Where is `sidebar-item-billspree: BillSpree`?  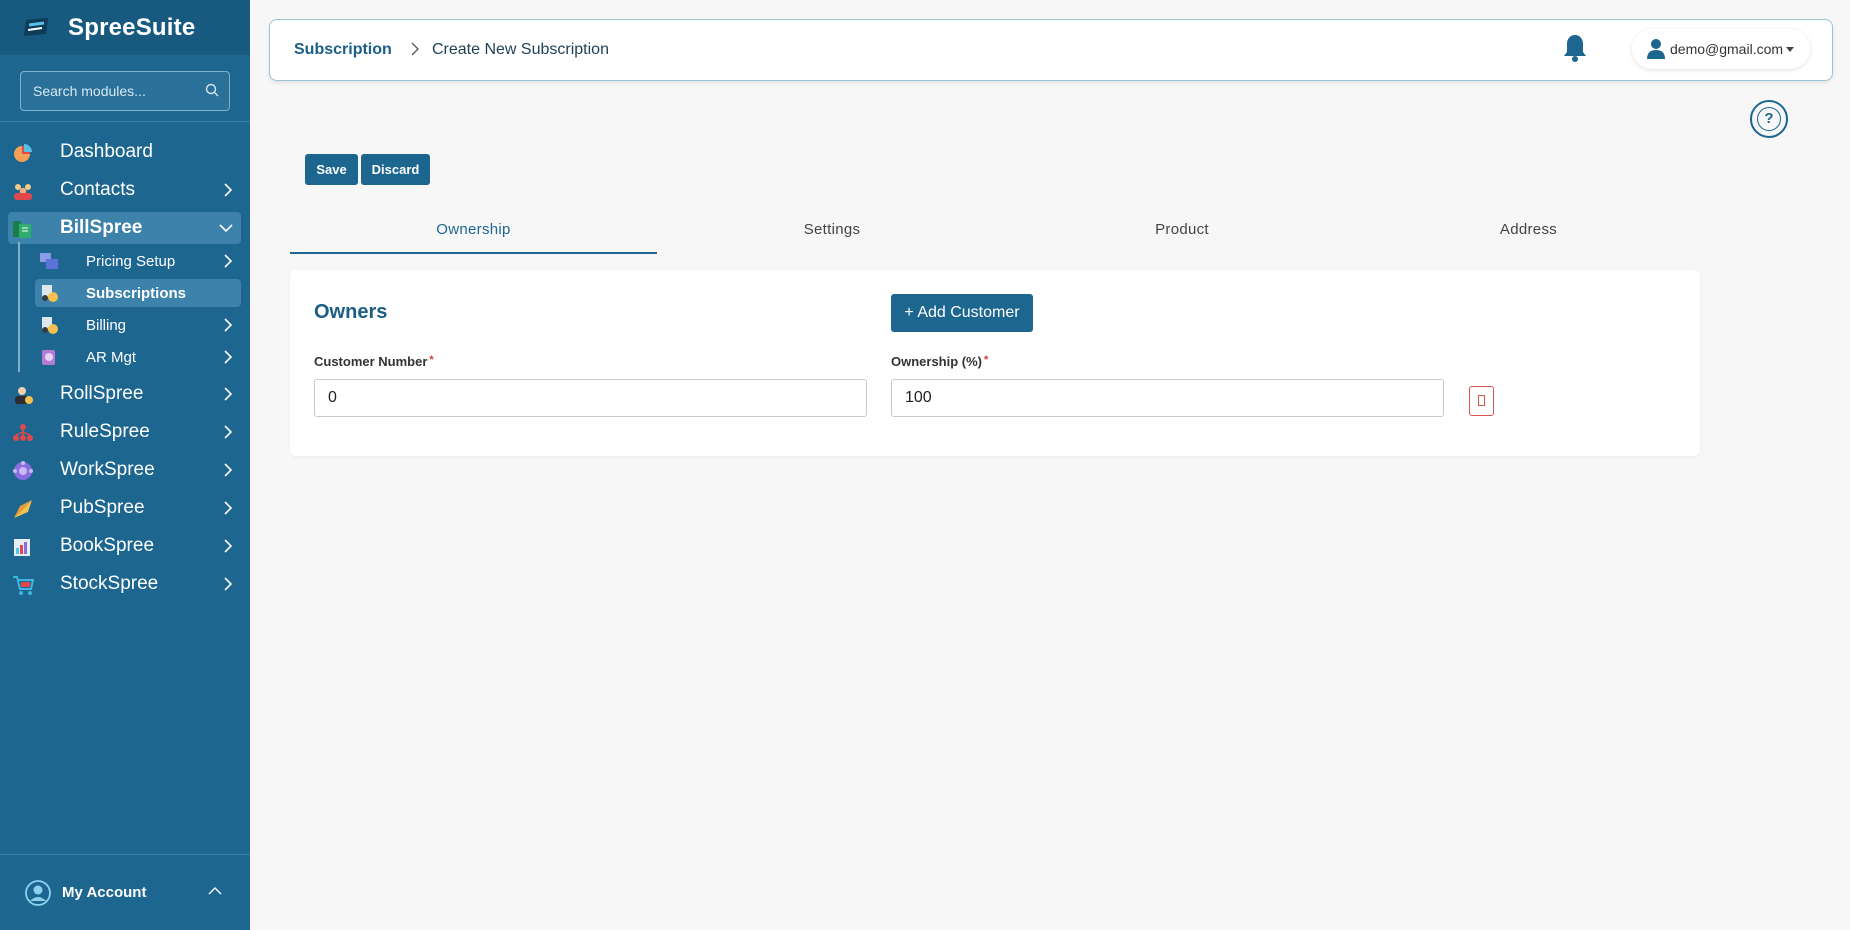
sidebar-item-billspree: BillSpree is located at coordinates (124, 228).